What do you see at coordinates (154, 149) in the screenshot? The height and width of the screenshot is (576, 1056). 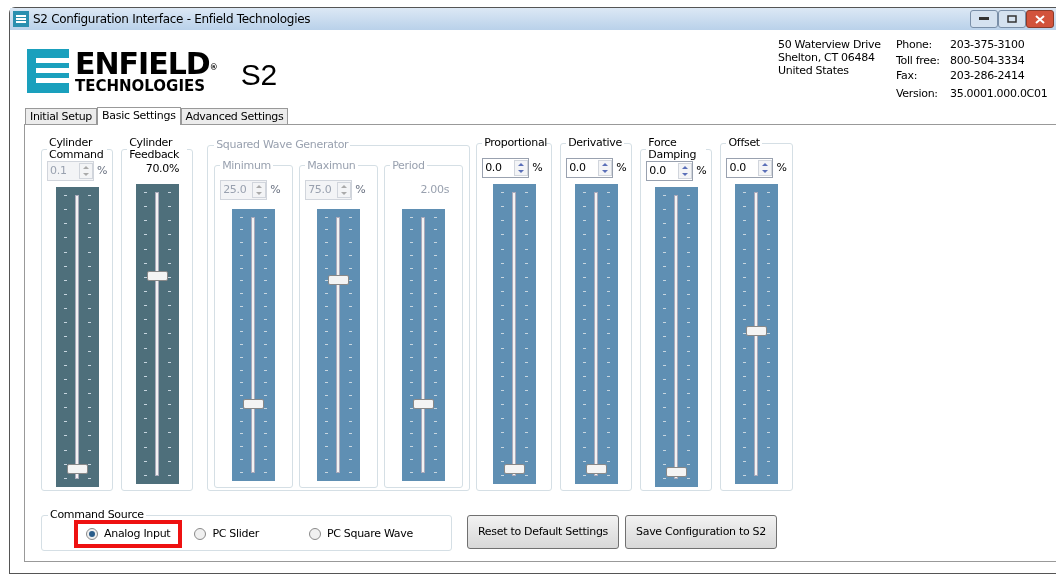 I see `group-label: Cylinder Feedback` at bounding box center [154, 149].